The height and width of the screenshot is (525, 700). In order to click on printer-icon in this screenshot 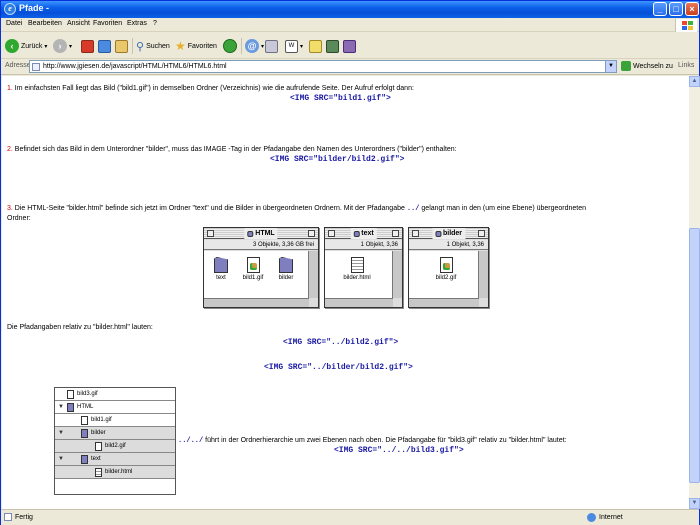, I will do `click(271, 46)`.